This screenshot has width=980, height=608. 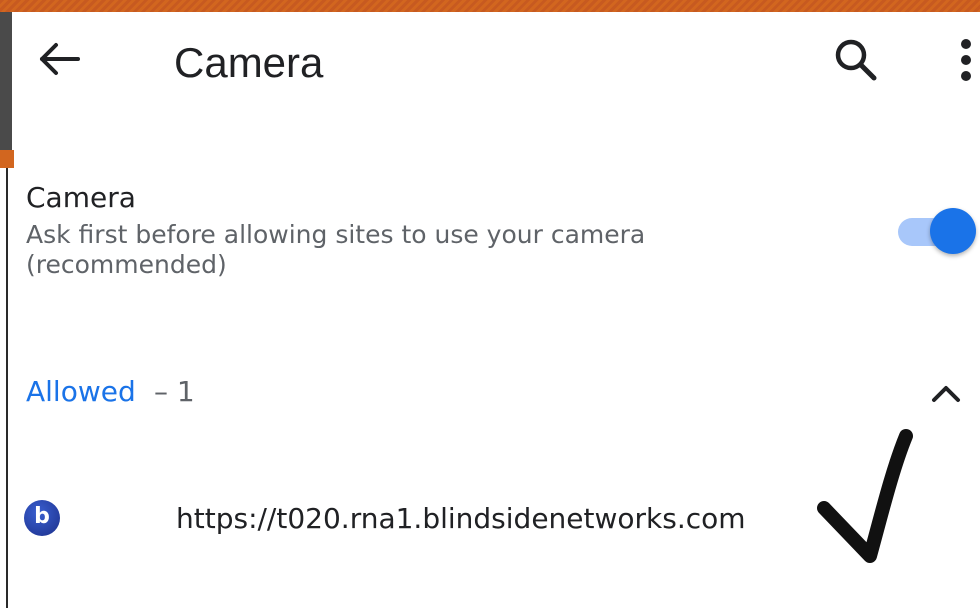 What do you see at coordinates (81, 391) in the screenshot?
I see `allowed-label: Allowed` at bounding box center [81, 391].